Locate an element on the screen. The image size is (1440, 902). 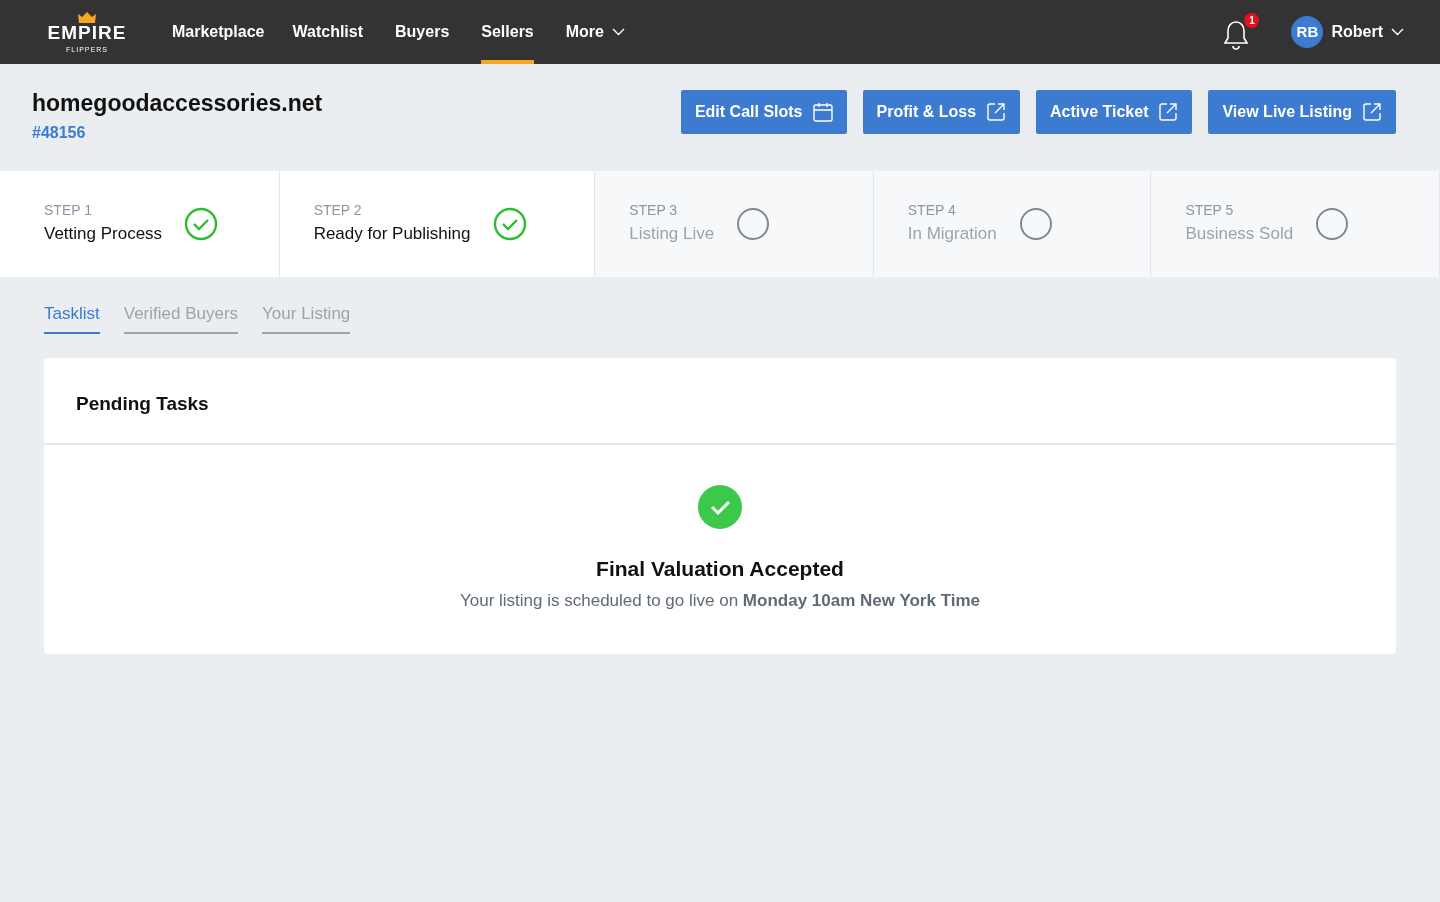
step-label: Listing Live is located at coordinates (672, 234).